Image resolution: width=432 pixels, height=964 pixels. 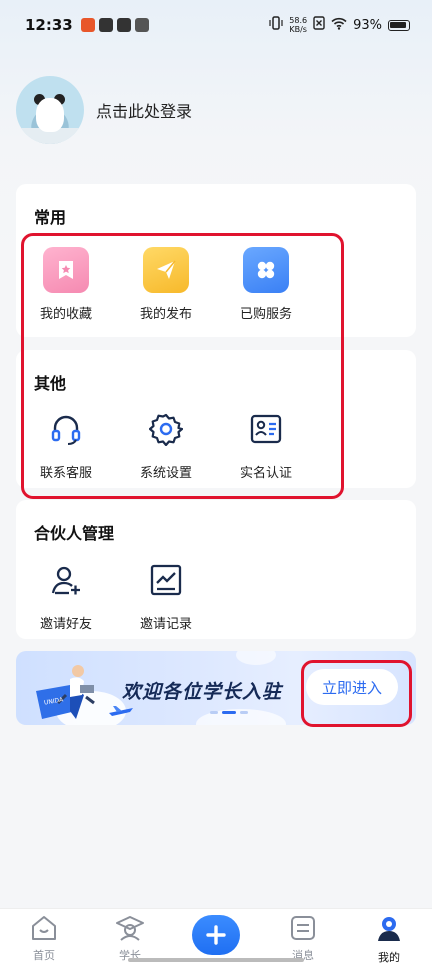 I want to click on contact-support-button: 联系客服, so click(x=66, y=443).